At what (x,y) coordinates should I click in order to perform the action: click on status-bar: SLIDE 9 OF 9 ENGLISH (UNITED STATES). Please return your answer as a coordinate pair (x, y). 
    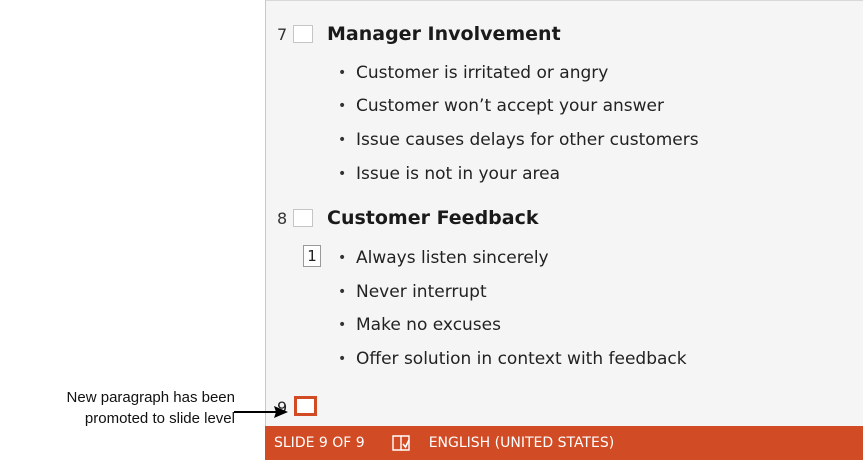
    Looking at the image, I should click on (564, 443).